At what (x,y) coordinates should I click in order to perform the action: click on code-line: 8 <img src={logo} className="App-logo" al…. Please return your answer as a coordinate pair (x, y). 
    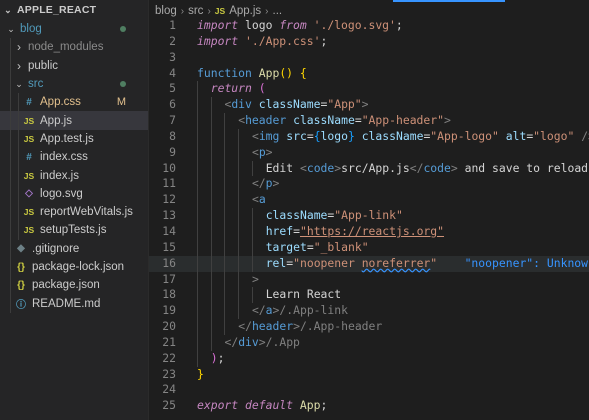
    Looking at the image, I should click on (369, 136).